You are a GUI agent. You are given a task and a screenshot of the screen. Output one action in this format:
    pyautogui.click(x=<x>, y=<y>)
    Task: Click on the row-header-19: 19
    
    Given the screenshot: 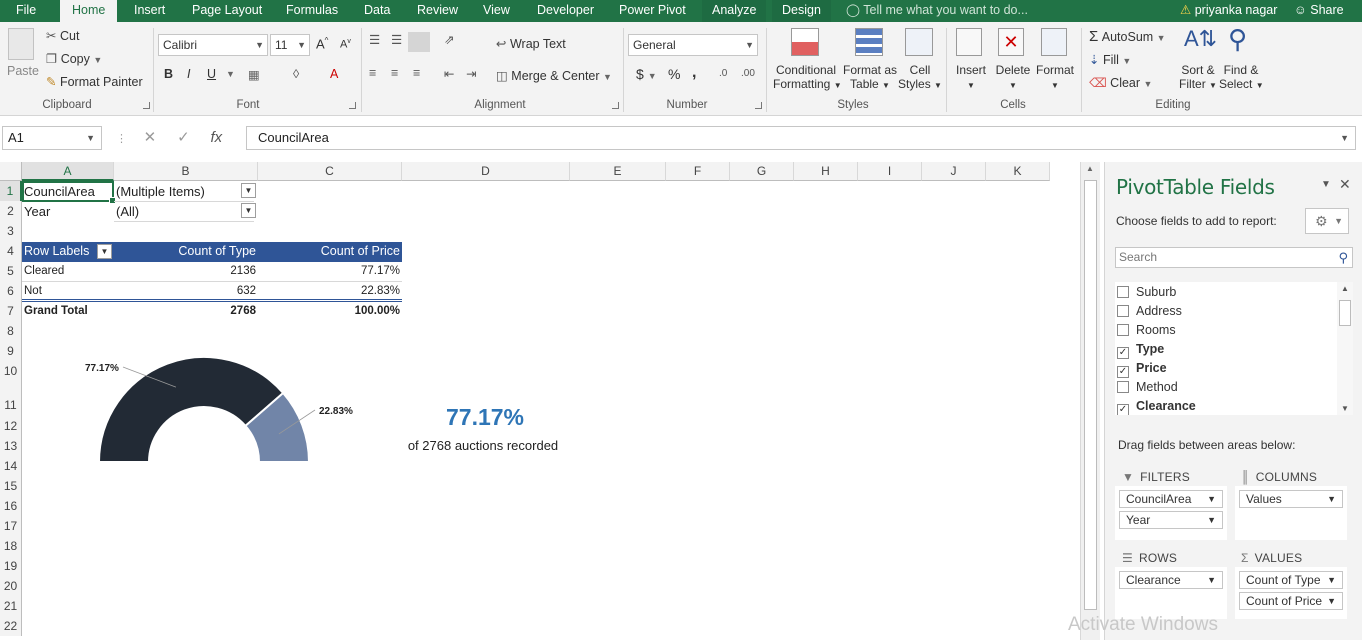 What is the action you would take?
    pyautogui.click(x=11, y=566)
    